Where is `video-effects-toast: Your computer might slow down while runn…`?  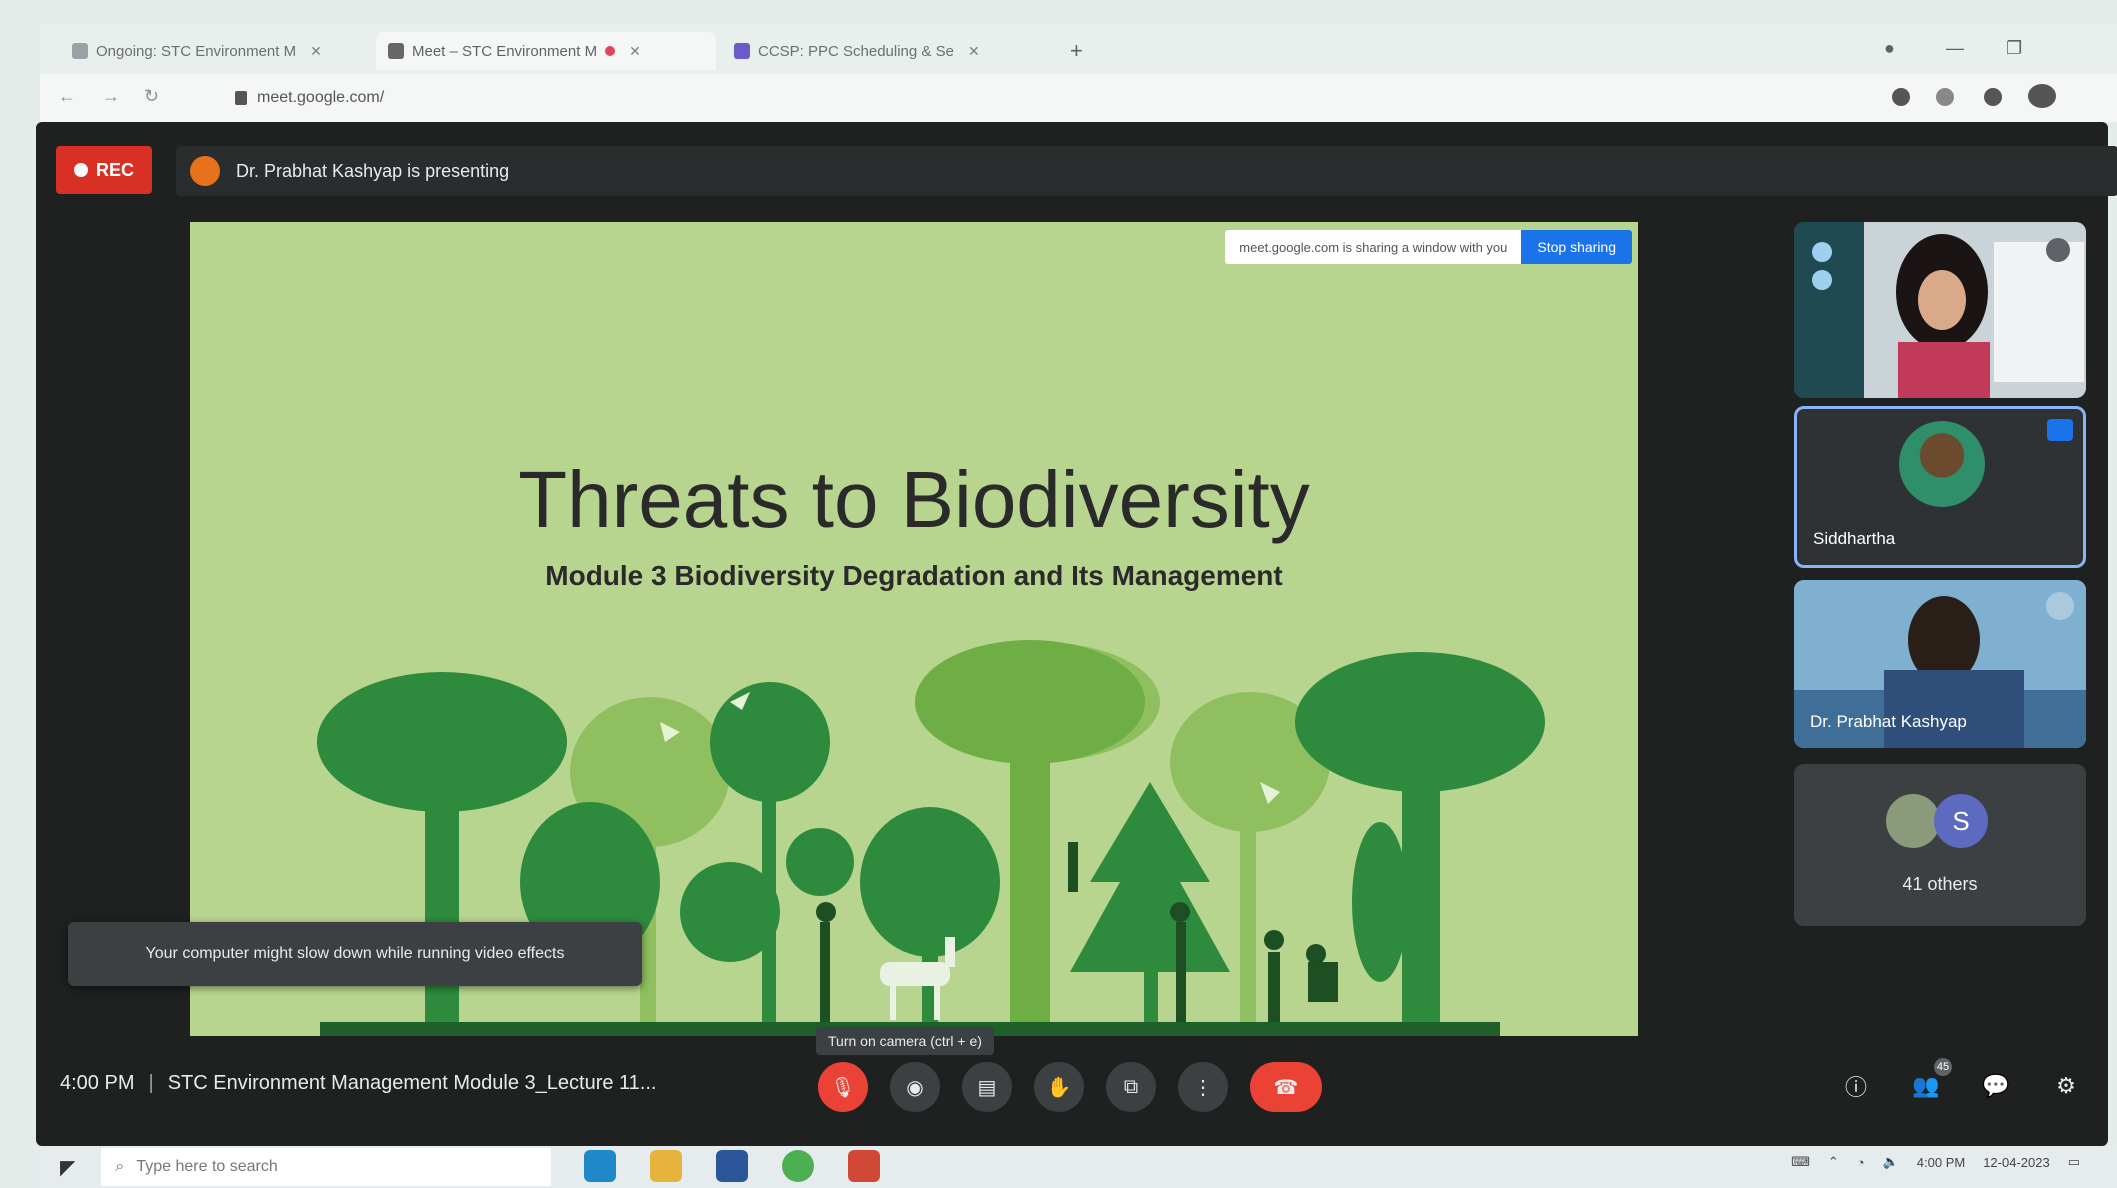
video-effects-toast: Your computer might slow down while runn… is located at coordinates (355, 954).